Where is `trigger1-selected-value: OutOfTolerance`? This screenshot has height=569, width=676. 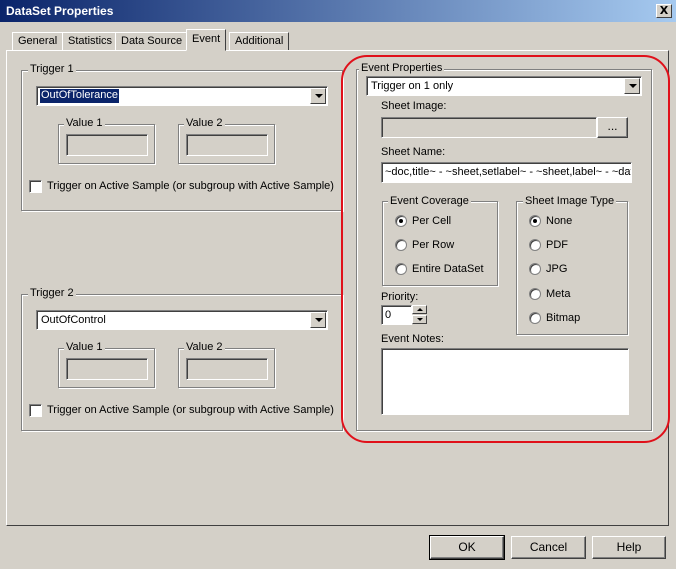 trigger1-selected-value: OutOfTolerance is located at coordinates (80, 96).